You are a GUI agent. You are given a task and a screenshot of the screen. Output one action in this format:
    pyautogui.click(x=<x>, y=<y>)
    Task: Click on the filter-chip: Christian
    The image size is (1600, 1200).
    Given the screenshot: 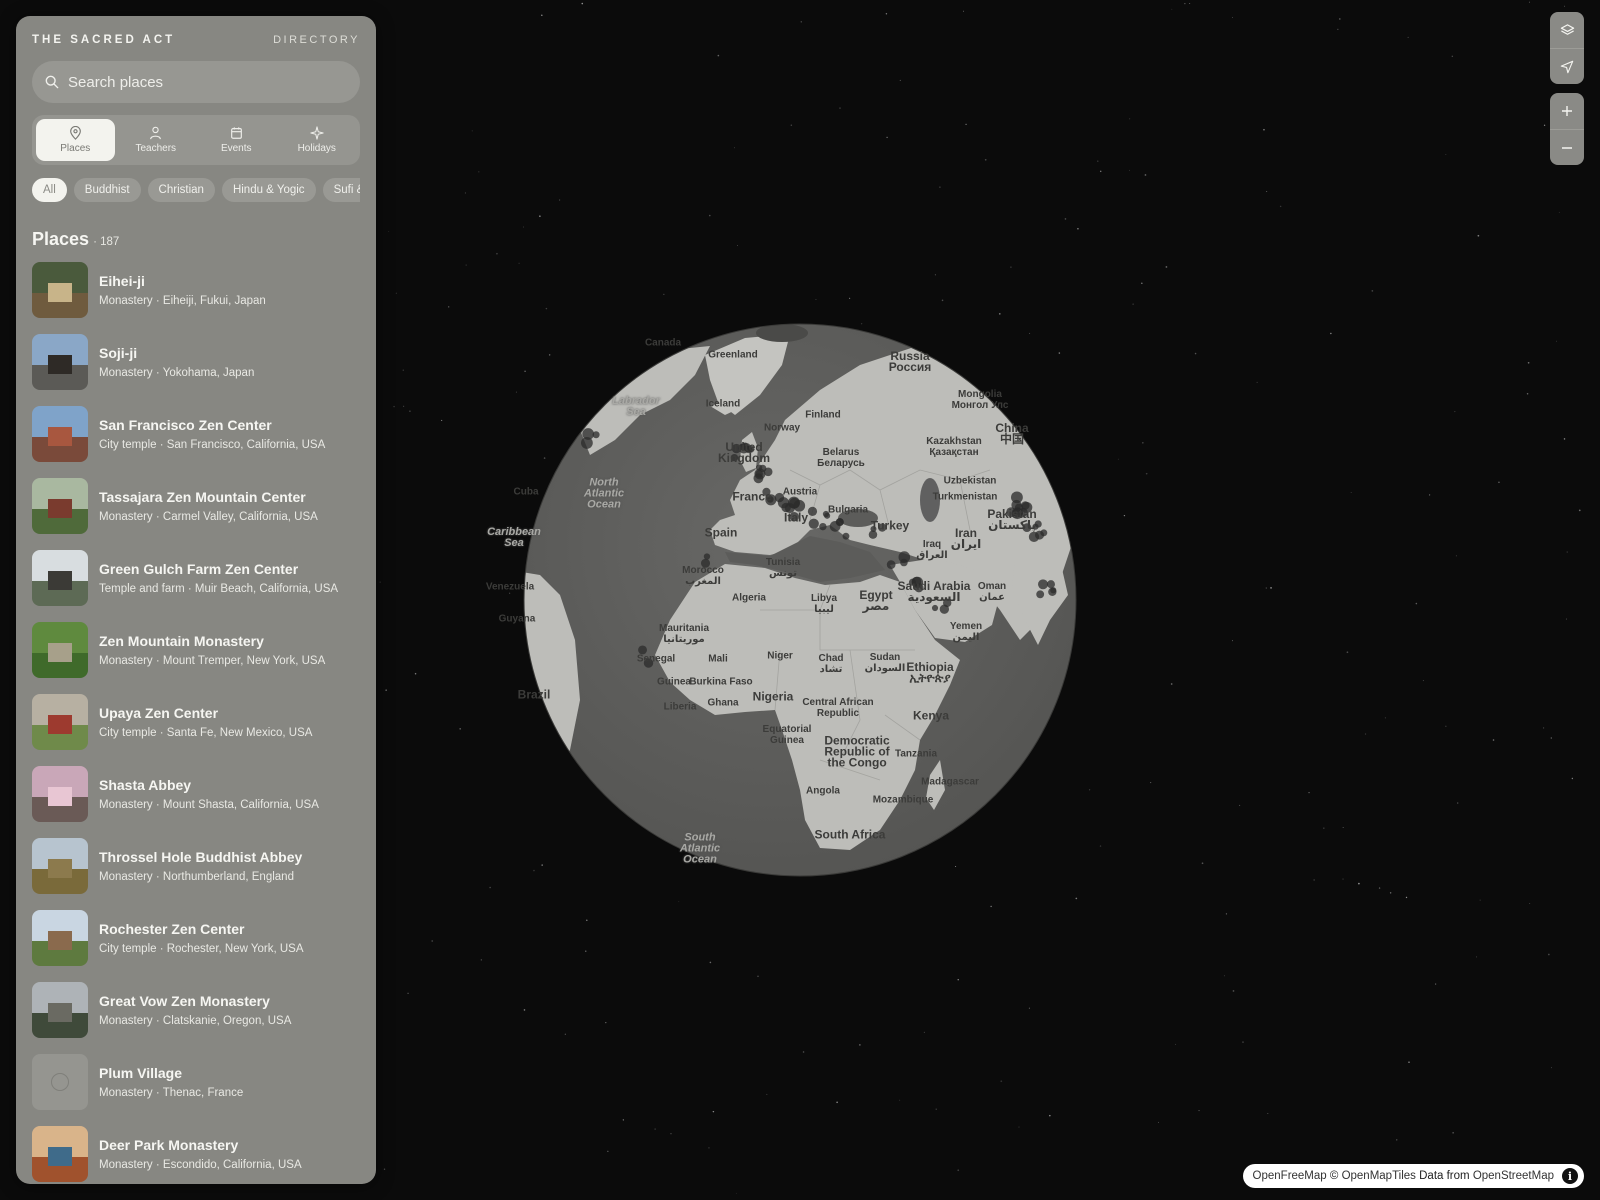 What is the action you would take?
    pyautogui.click(x=181, y=190)
    